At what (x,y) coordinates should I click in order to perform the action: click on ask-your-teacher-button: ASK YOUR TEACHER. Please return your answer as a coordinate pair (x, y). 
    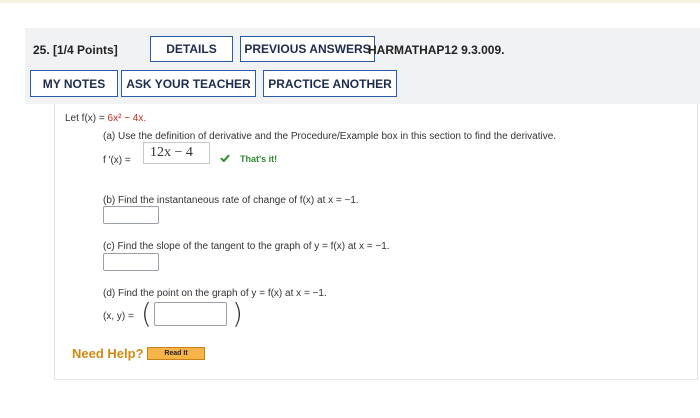
    Looking at the image, I should click on (188, 83).